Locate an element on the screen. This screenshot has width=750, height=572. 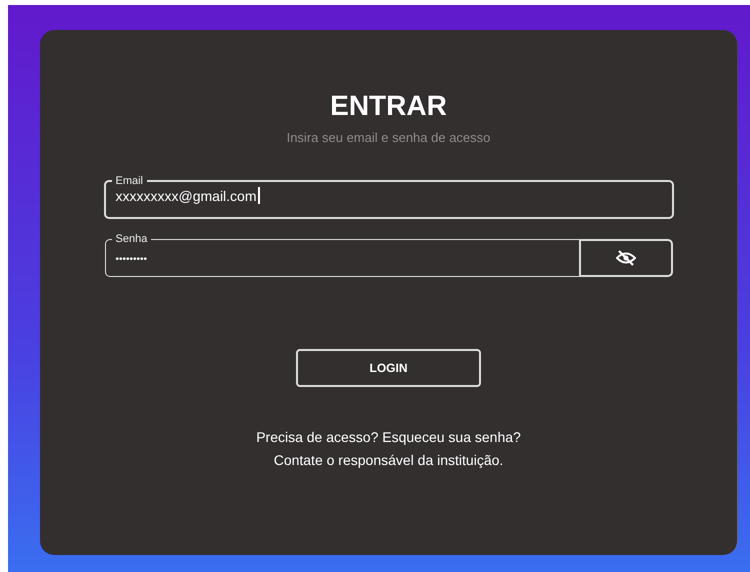
password-field: Senha ••••••••• is located at coordinates (342, 255).